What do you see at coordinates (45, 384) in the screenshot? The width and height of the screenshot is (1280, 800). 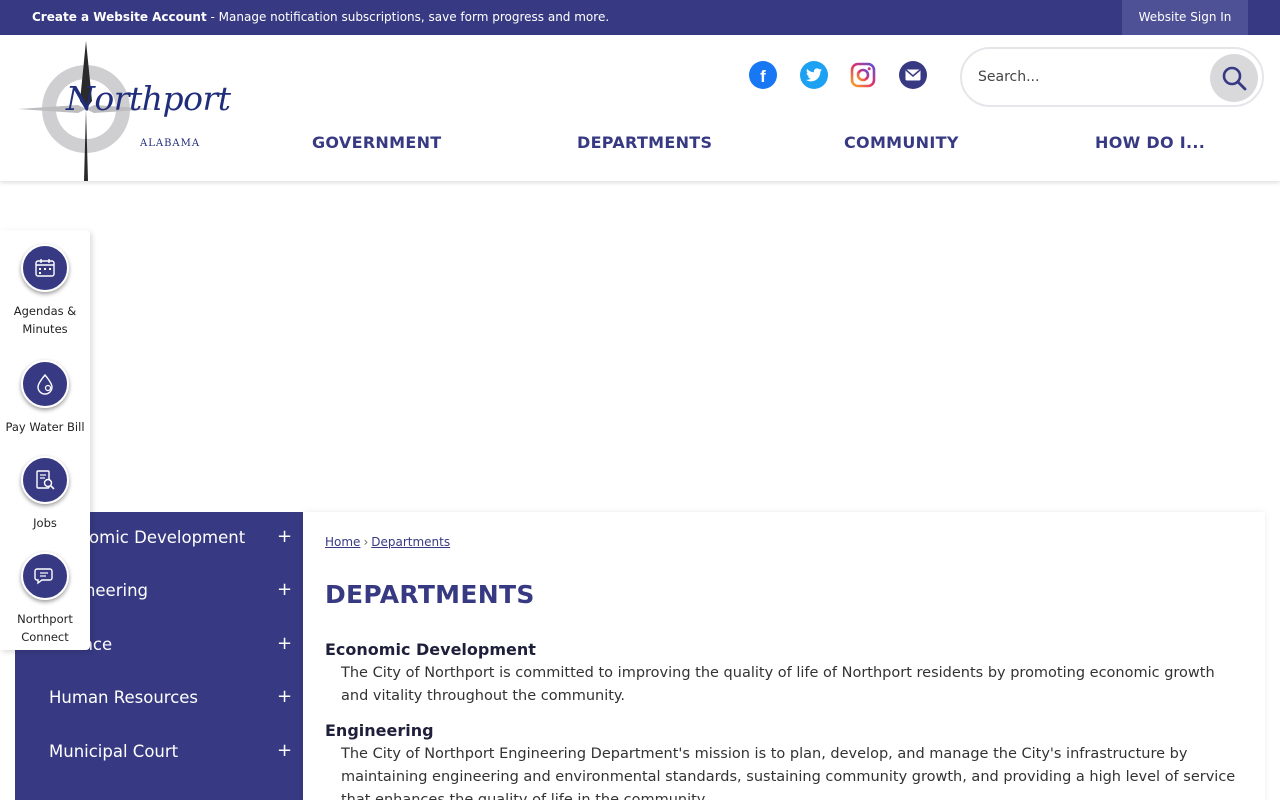 I see `water-drop-icon` at bounding box center [45, 384].